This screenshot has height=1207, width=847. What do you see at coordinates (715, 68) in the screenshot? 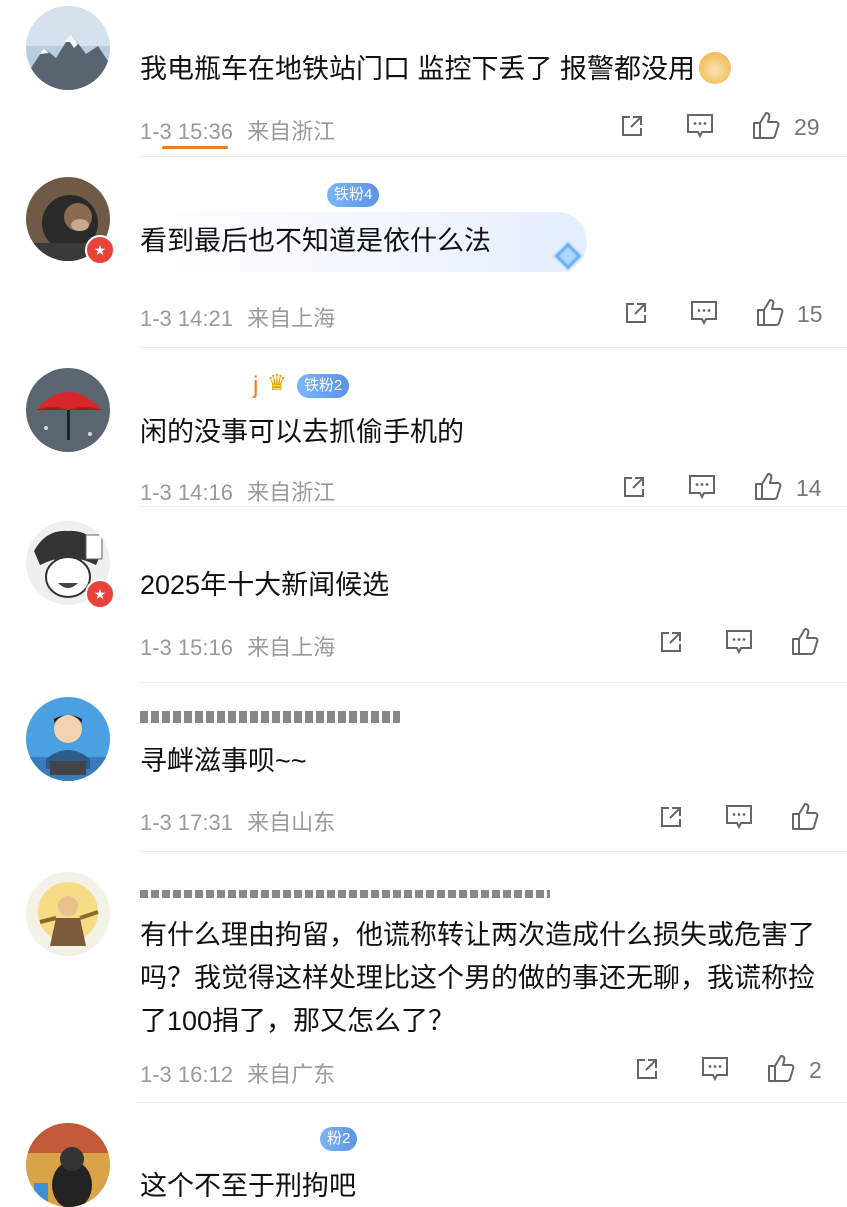
I see `doge-emoji-icon` at bounding box center [715, 68].